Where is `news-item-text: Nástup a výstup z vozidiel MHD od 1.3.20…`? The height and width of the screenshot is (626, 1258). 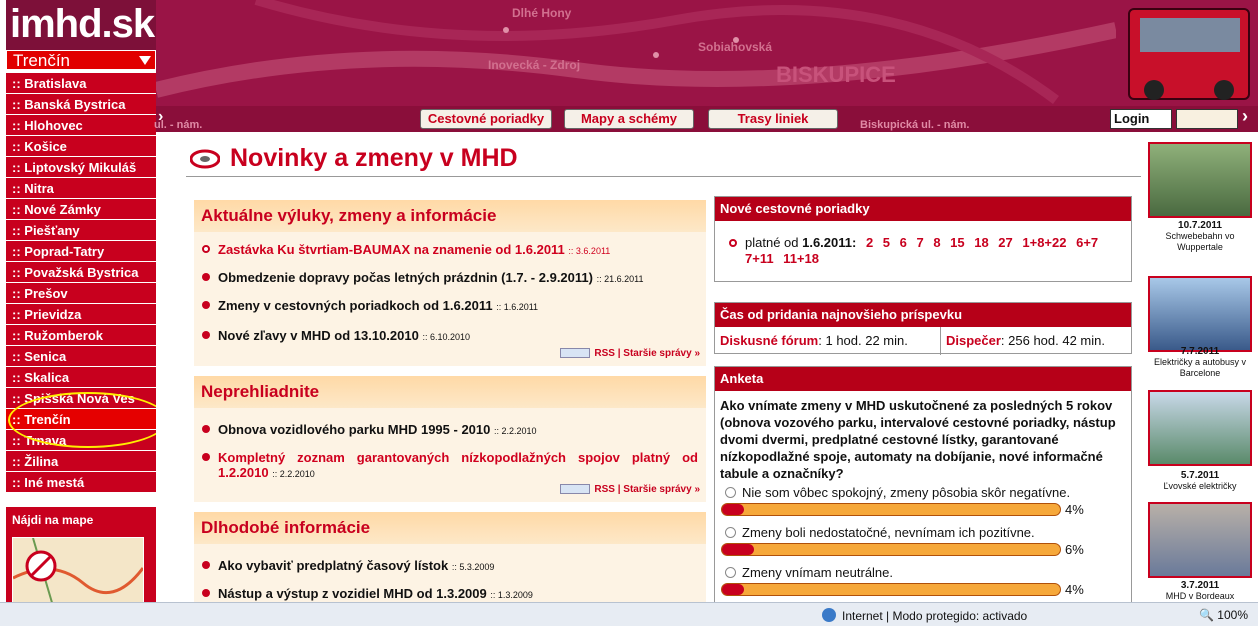
news-item-text: Nástup a výstup z vozidiel MHD od 1.3.20… is located at coordinates (352, 593).